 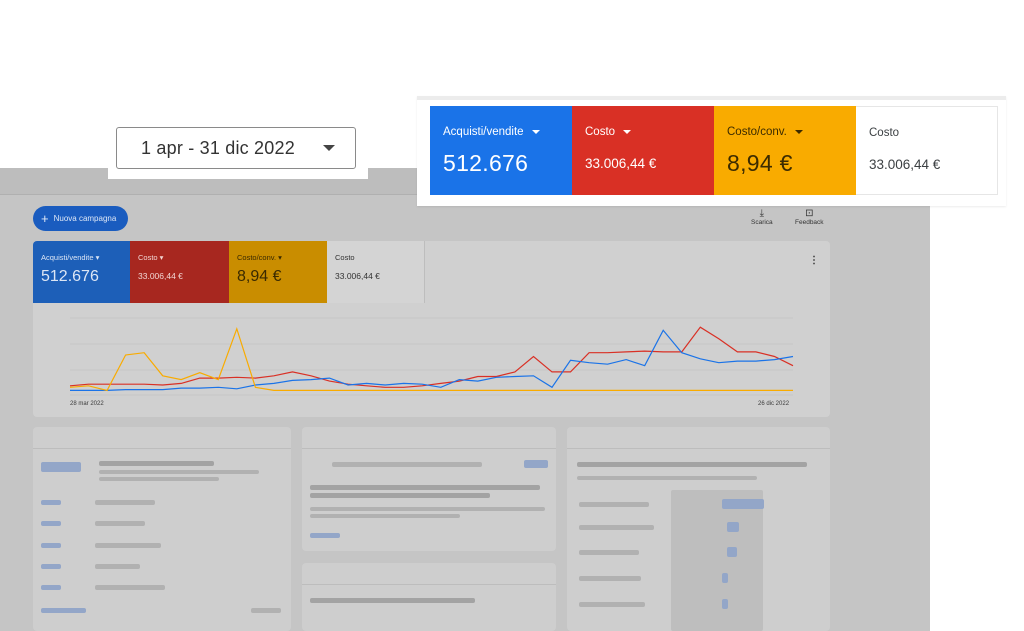 I want to click on date-range-label: 1 apr - 31 dic 2022, so click(x=218, y=147).